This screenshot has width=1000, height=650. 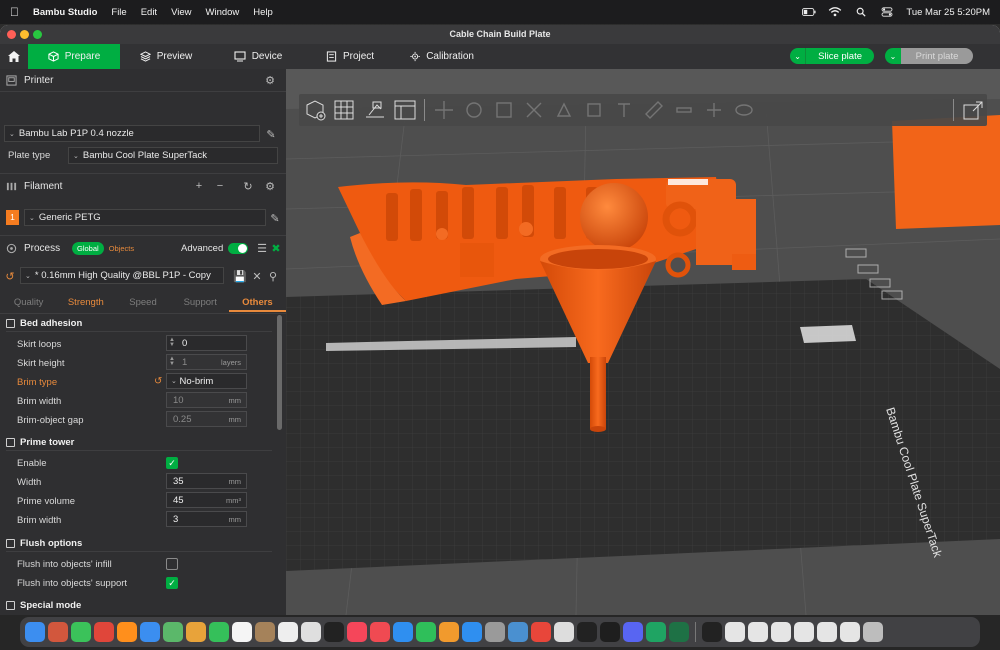 What do you see at coordinates (679, 632) in the screenshot?
I see `excel-app-icon` at bounding box center [679, 632].